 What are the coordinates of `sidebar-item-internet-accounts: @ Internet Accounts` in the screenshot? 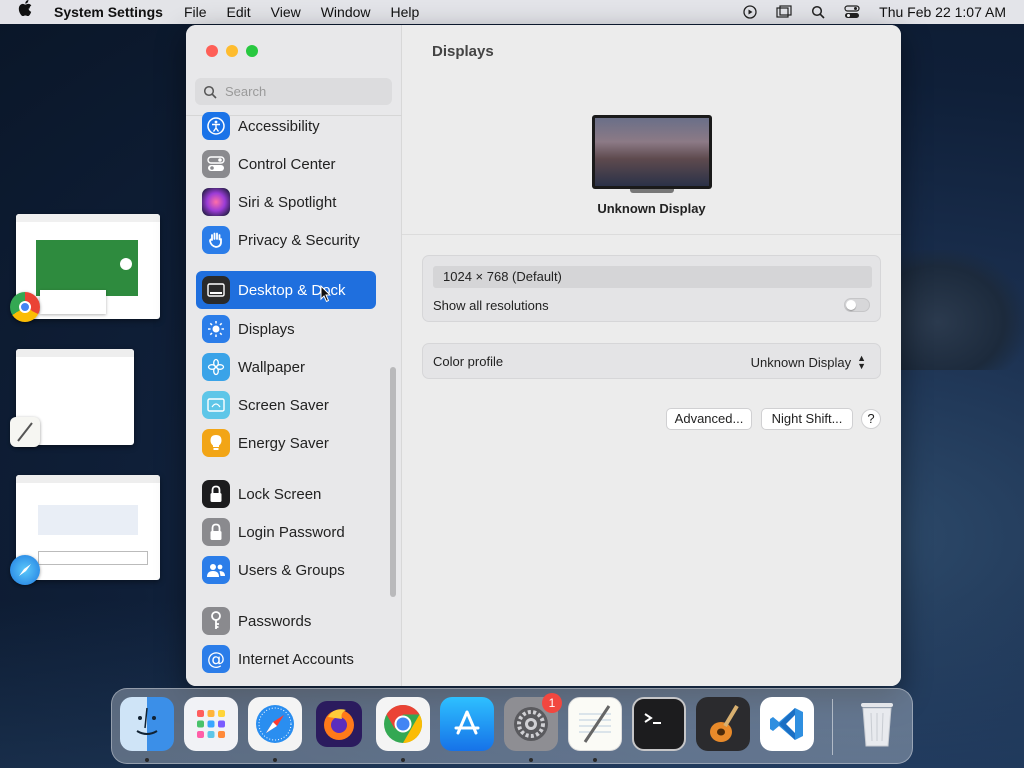 It's located at (286, 659).